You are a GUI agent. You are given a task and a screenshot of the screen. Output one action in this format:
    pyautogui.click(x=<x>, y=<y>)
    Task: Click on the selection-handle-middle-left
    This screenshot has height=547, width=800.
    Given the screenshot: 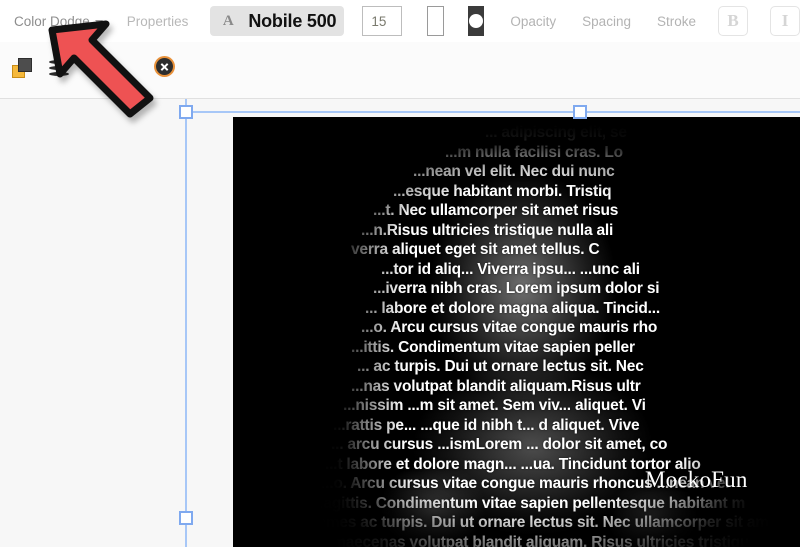 What is the action you would take?
    pyautogui.click(x=186, y=518)
    